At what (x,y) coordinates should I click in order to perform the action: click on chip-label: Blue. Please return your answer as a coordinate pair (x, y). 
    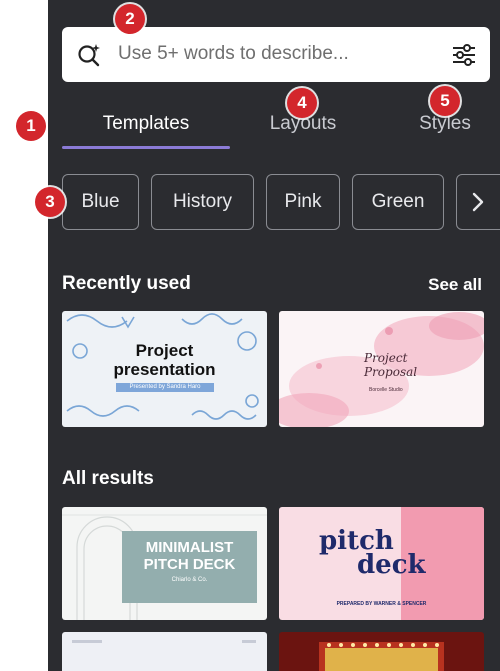
    Looking at the image, I should click on (100, 201).